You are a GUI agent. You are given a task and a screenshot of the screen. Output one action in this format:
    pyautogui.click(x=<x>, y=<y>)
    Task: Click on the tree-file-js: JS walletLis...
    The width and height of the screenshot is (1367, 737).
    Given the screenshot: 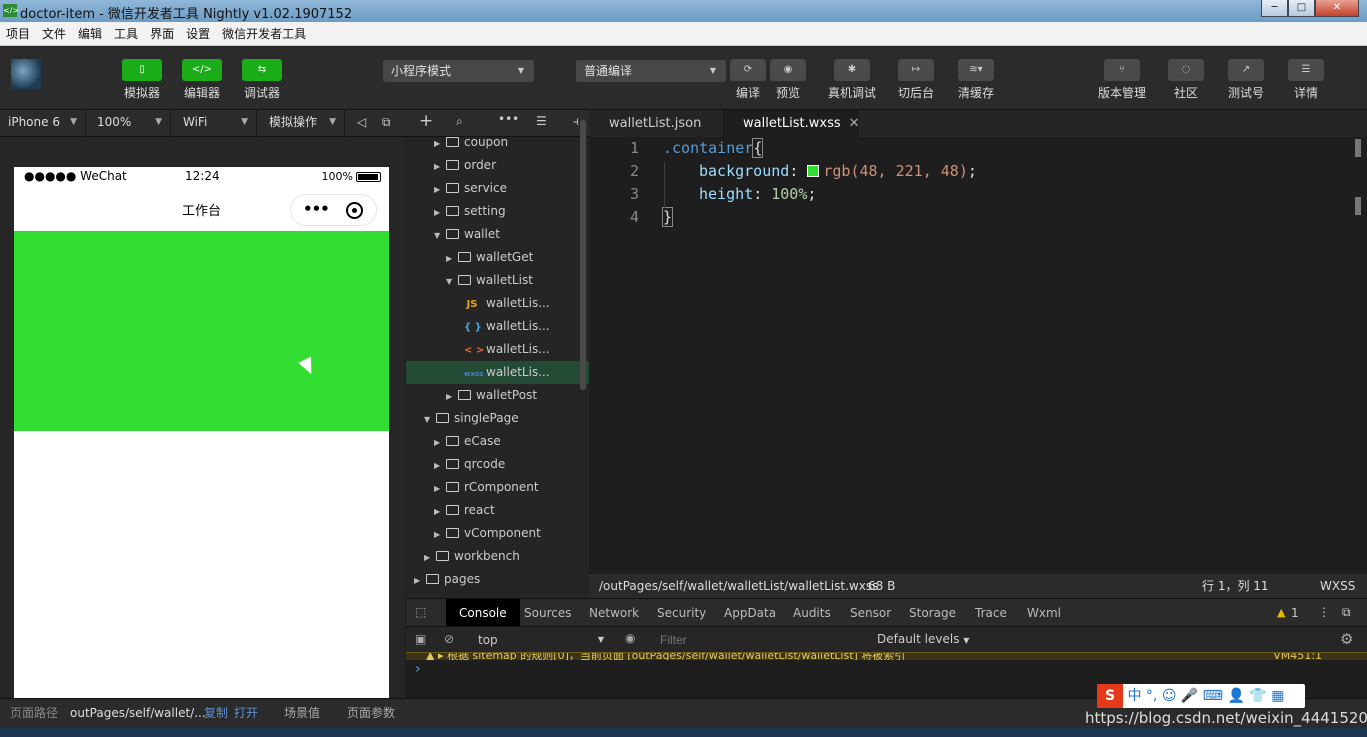 What is the action you would take?
    pyautogui.click(x=497, y=303)
    